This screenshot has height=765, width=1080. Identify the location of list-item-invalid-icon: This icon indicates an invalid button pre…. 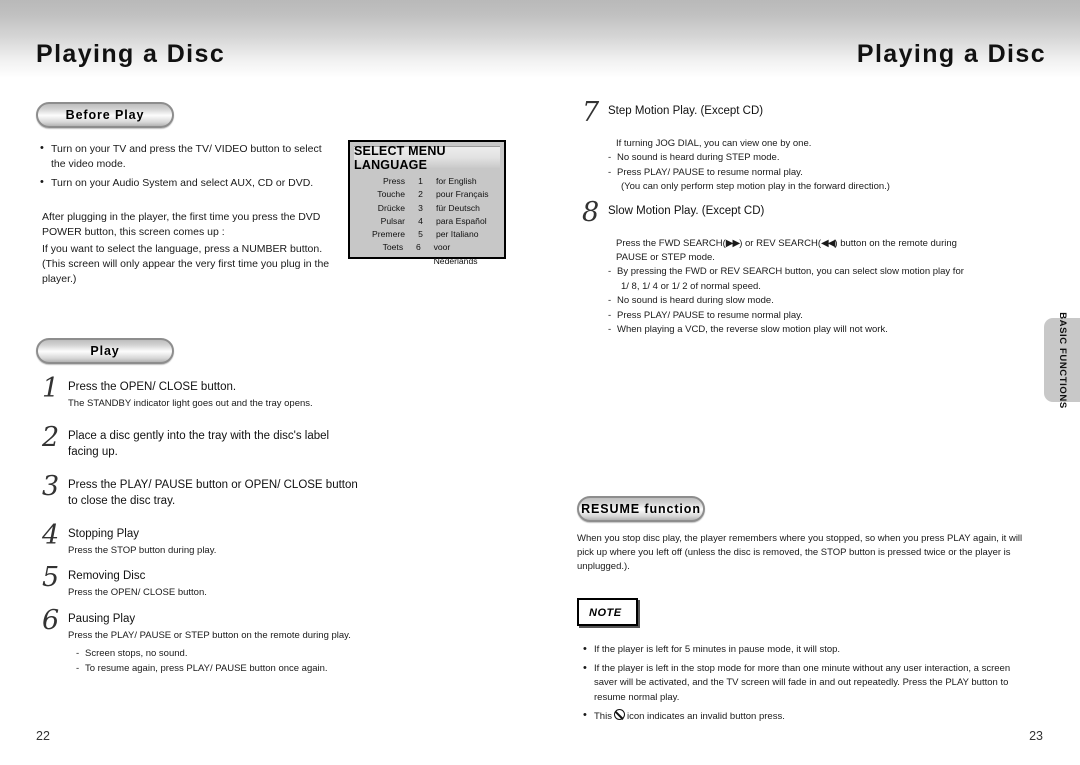
(808, 716).